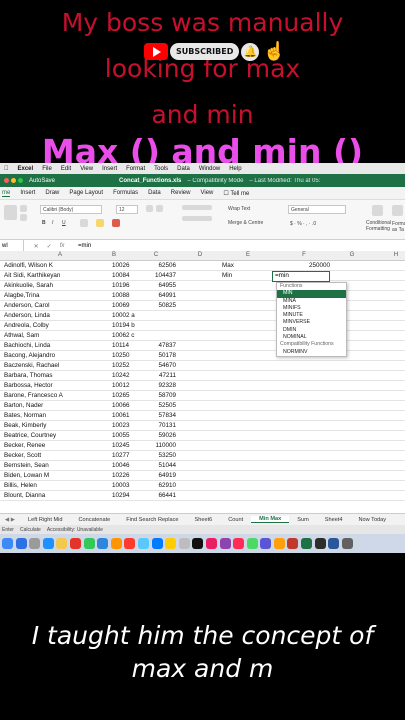 Image resolution: width=405 pixels, height=720 pixels. What do you see at coordinates (10, 520) in the screenshot?
I see `sheet-nav-icon: ◀ ▶` at bounding box center [10, 520].